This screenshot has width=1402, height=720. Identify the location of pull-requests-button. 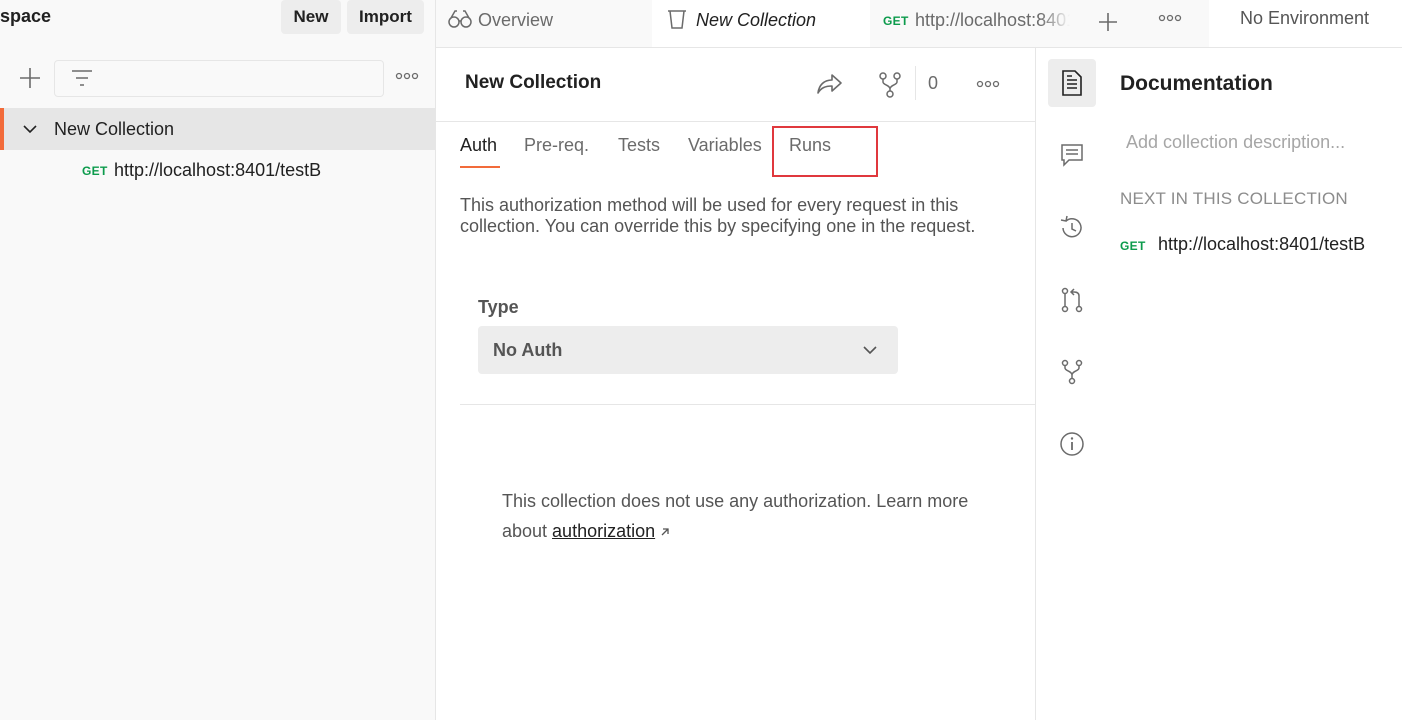
(1072, 300).